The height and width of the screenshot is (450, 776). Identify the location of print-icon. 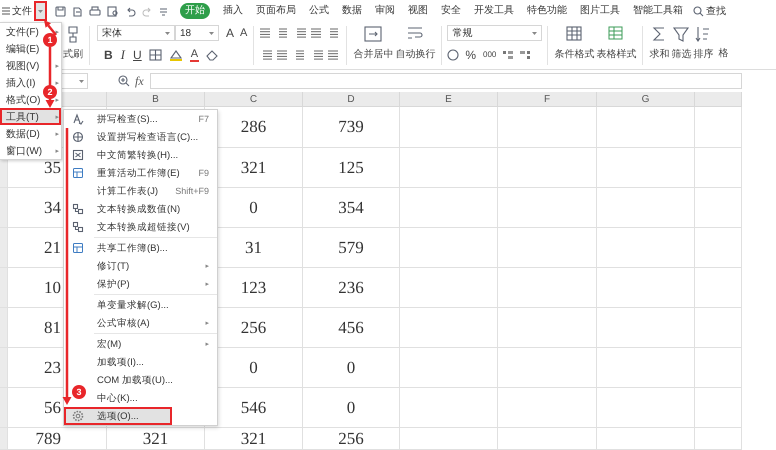
(95, 11).